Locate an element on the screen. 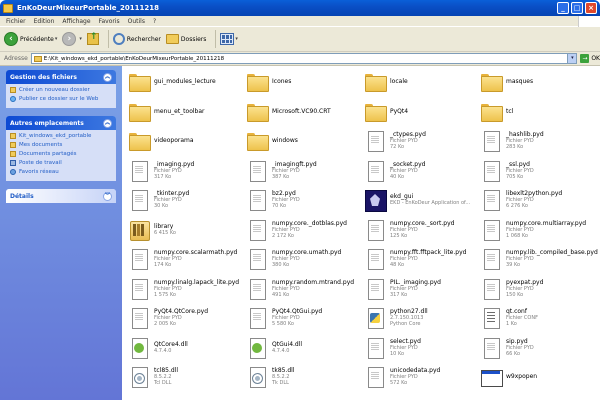  menu-affichage: Affichage is located at coordinates (76, 21).